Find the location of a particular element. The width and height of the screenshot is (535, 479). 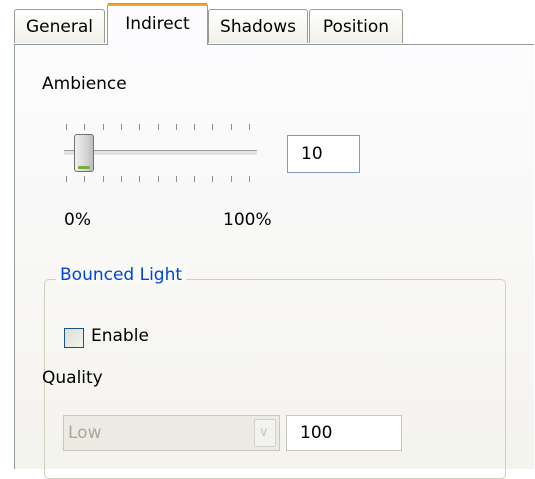

chevron-down-icon: ∨ is located at coordinates (264, 432).